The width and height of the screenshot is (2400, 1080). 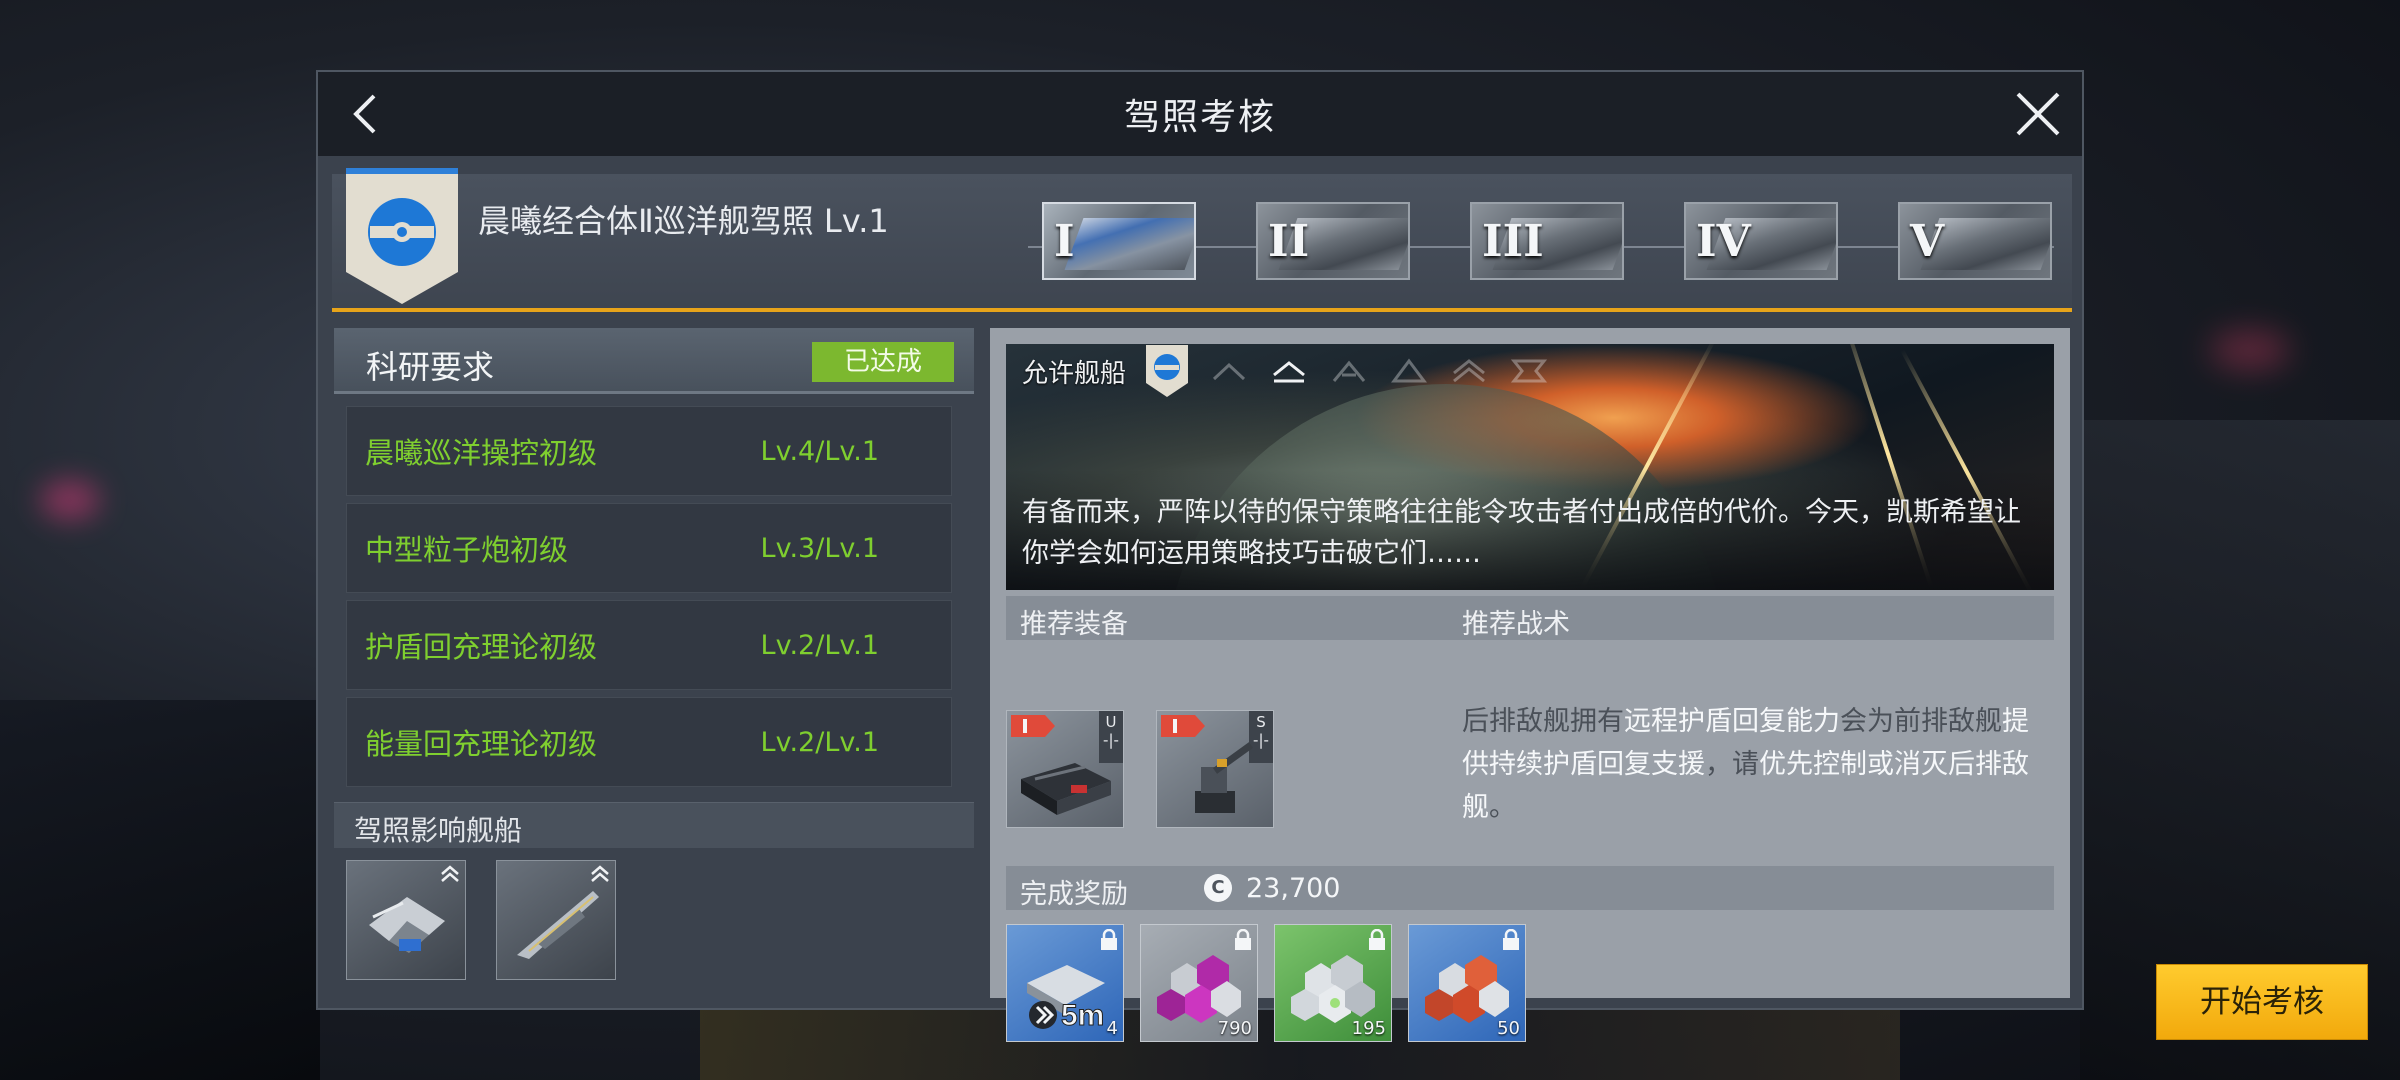 I want to click on frigate-icon, so click(x=1229, y=371).